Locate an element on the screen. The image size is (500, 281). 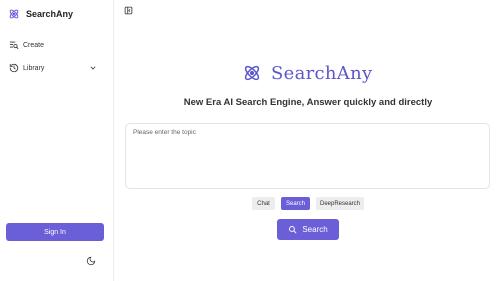
search-list-icon is located at coordinates (14, 45).